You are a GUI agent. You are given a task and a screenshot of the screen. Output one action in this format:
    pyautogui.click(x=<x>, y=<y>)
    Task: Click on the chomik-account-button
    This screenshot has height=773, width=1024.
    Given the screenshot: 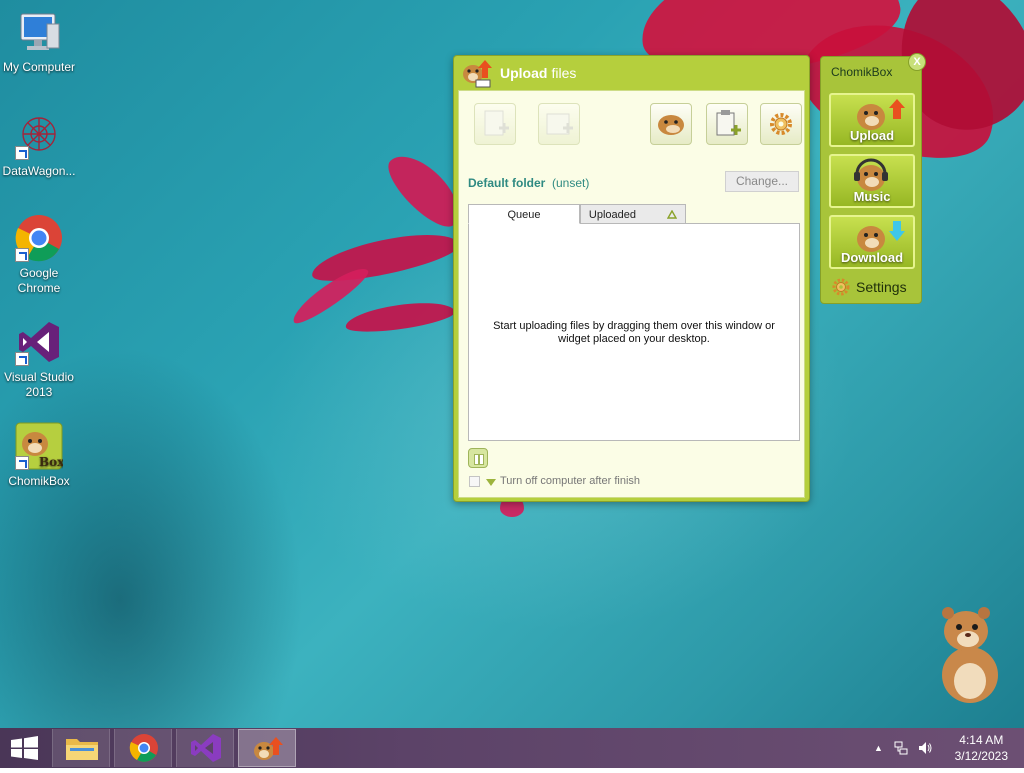 What is the action you would take?
    pyautogui.click(x=671, y=124)
    